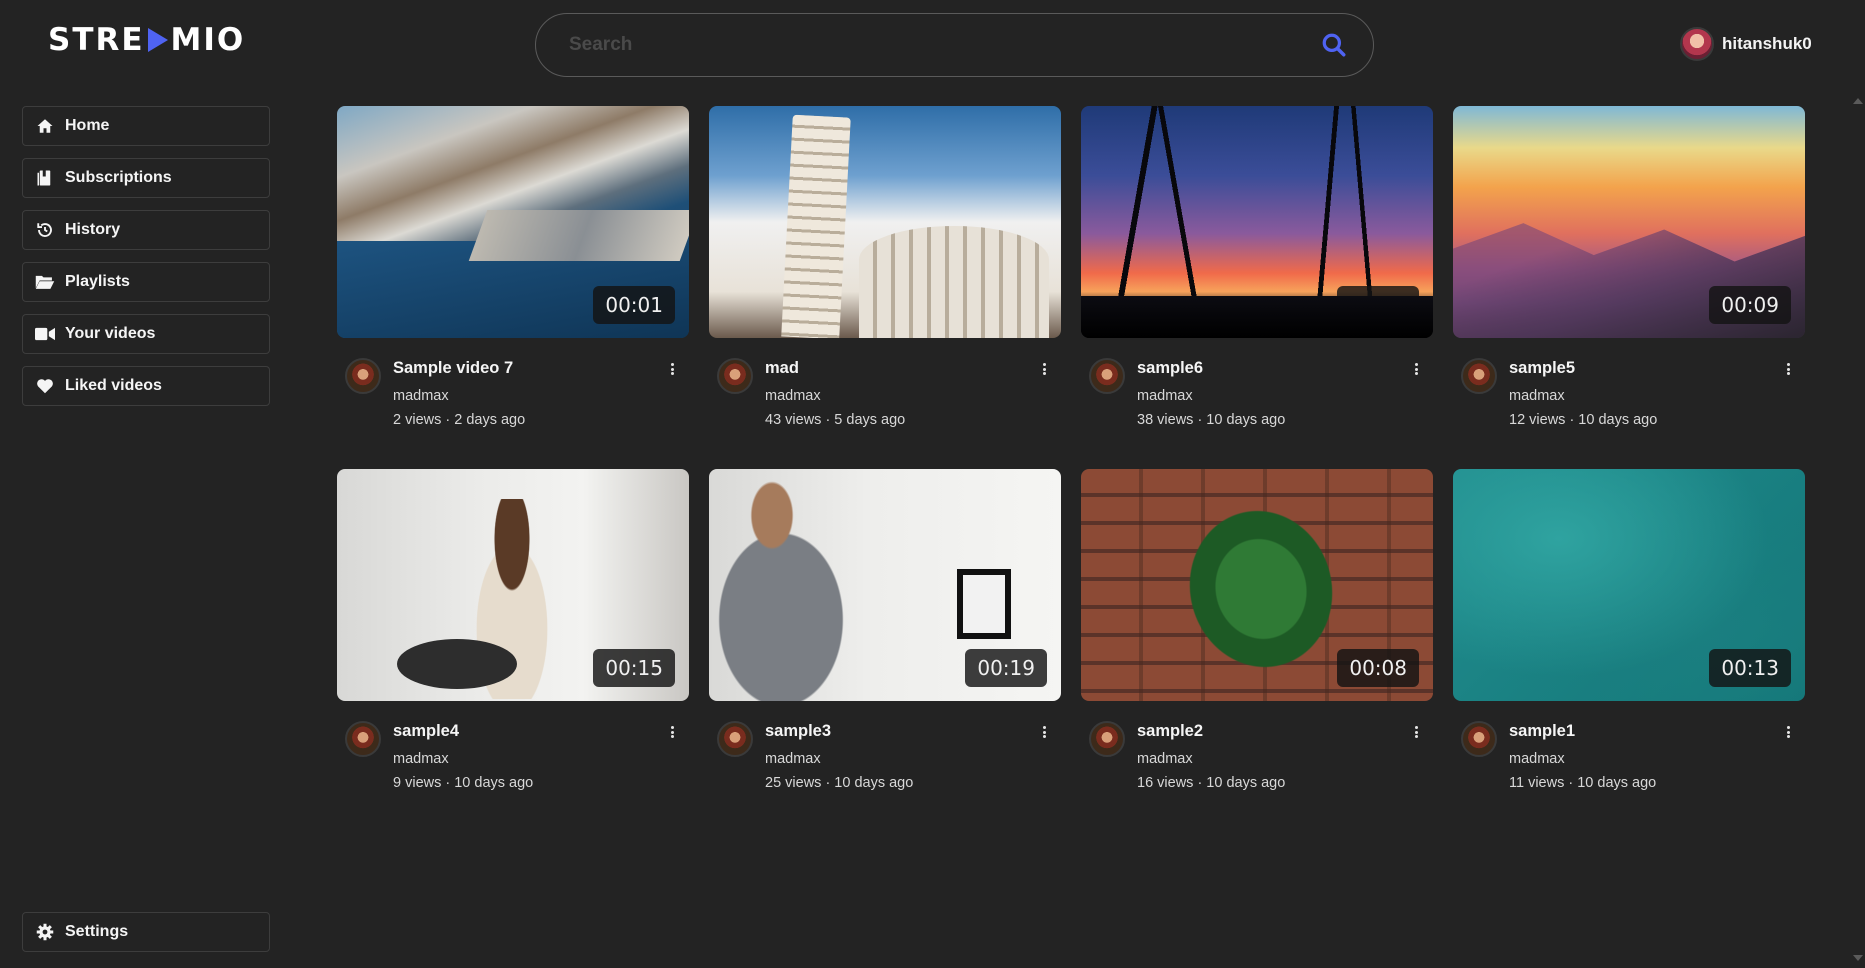  What do you see at coordinates (110, 333) in the screenshot?
I see `sidebar-item-label: Your videos` at bounding box center [110, 333].